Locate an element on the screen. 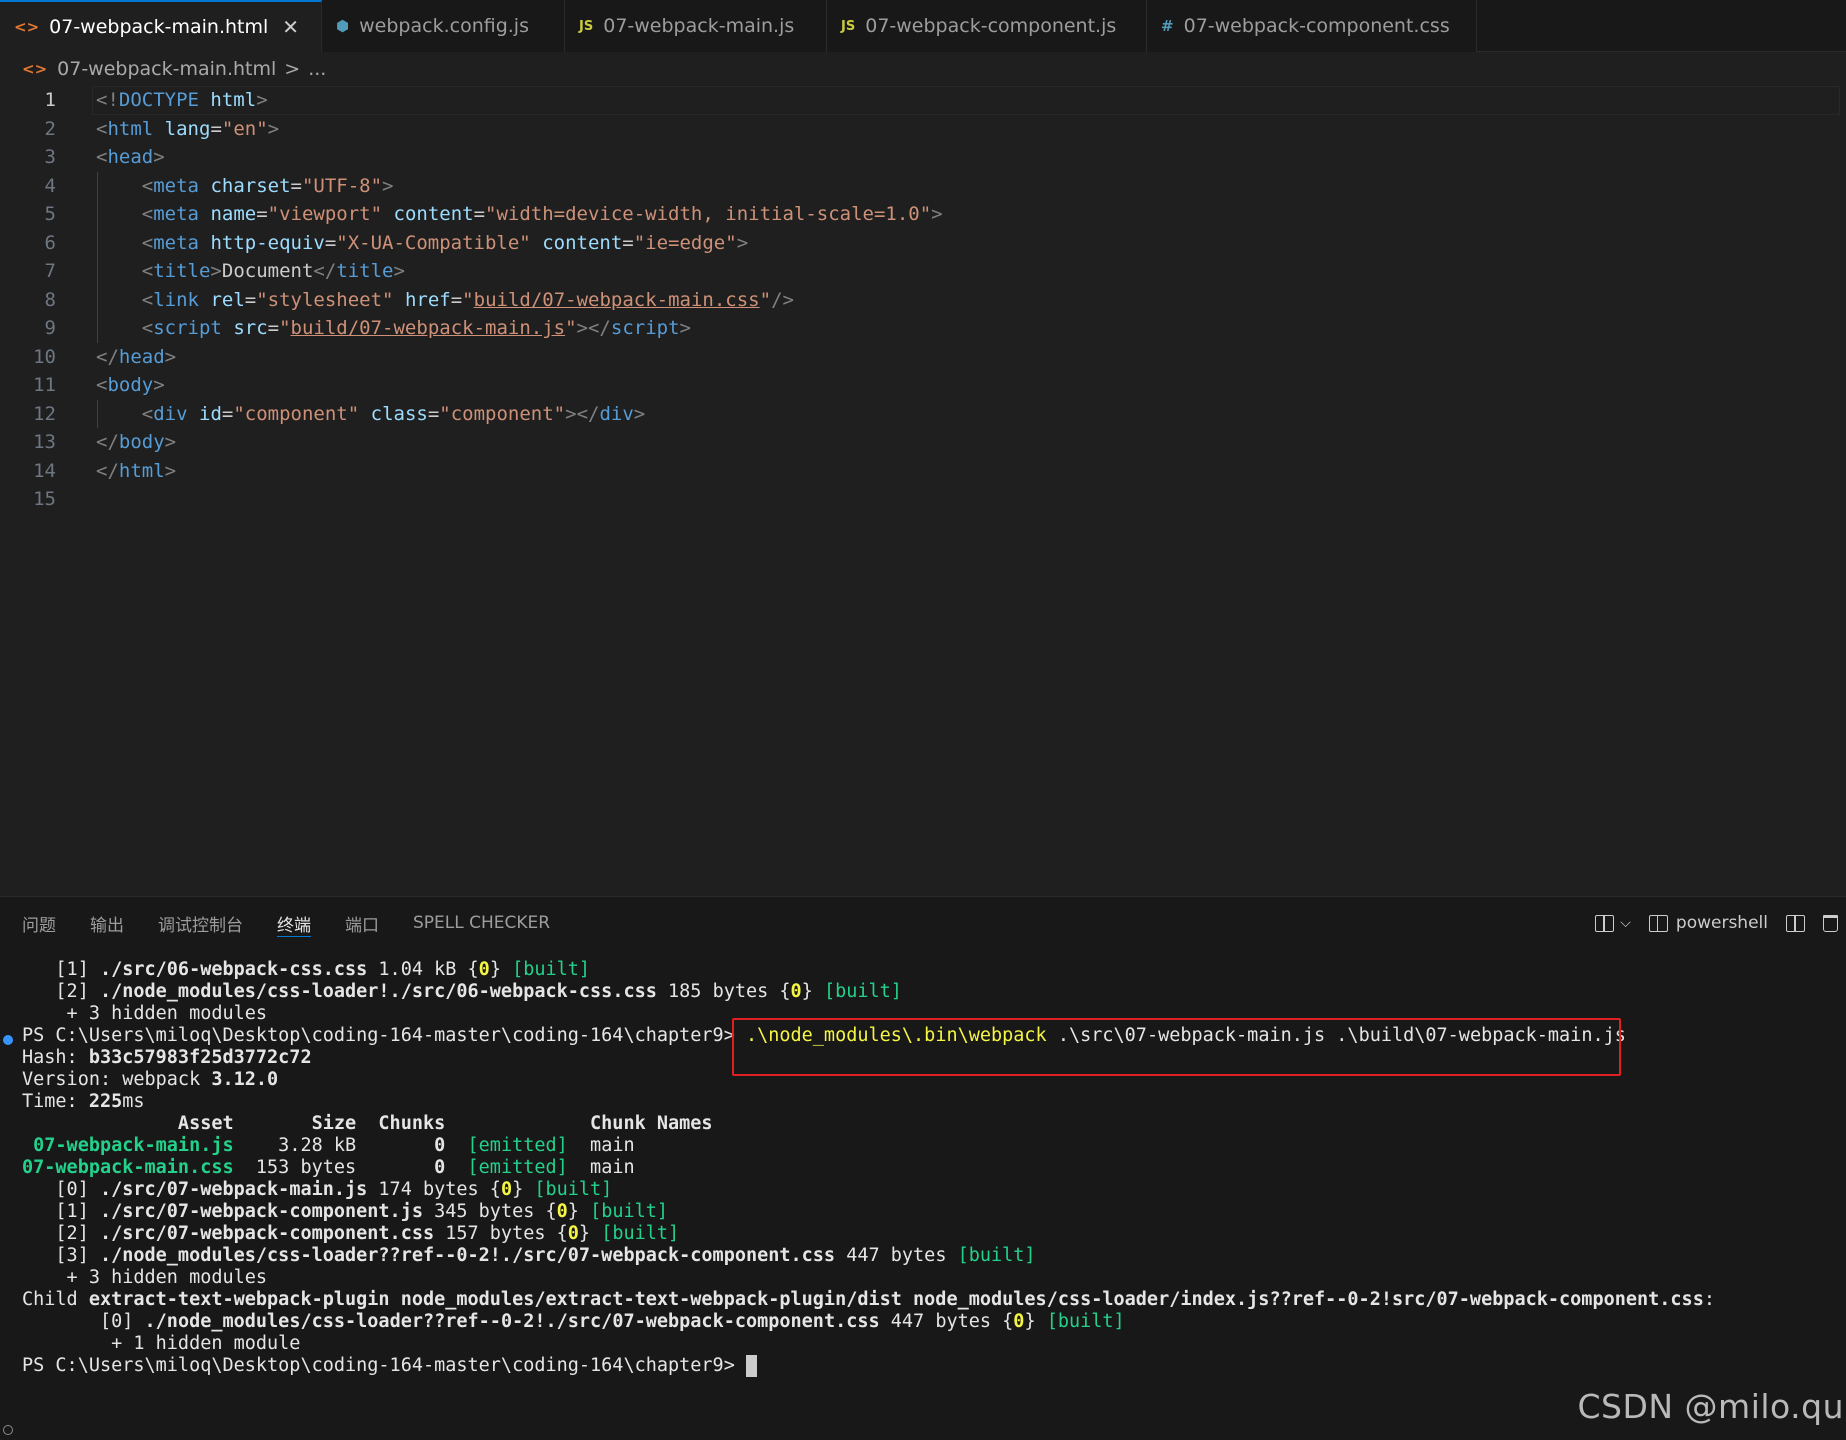 This screenshot has width=1846, height=1440. terminal-text: Time: is located at coordinates (55, 1101).